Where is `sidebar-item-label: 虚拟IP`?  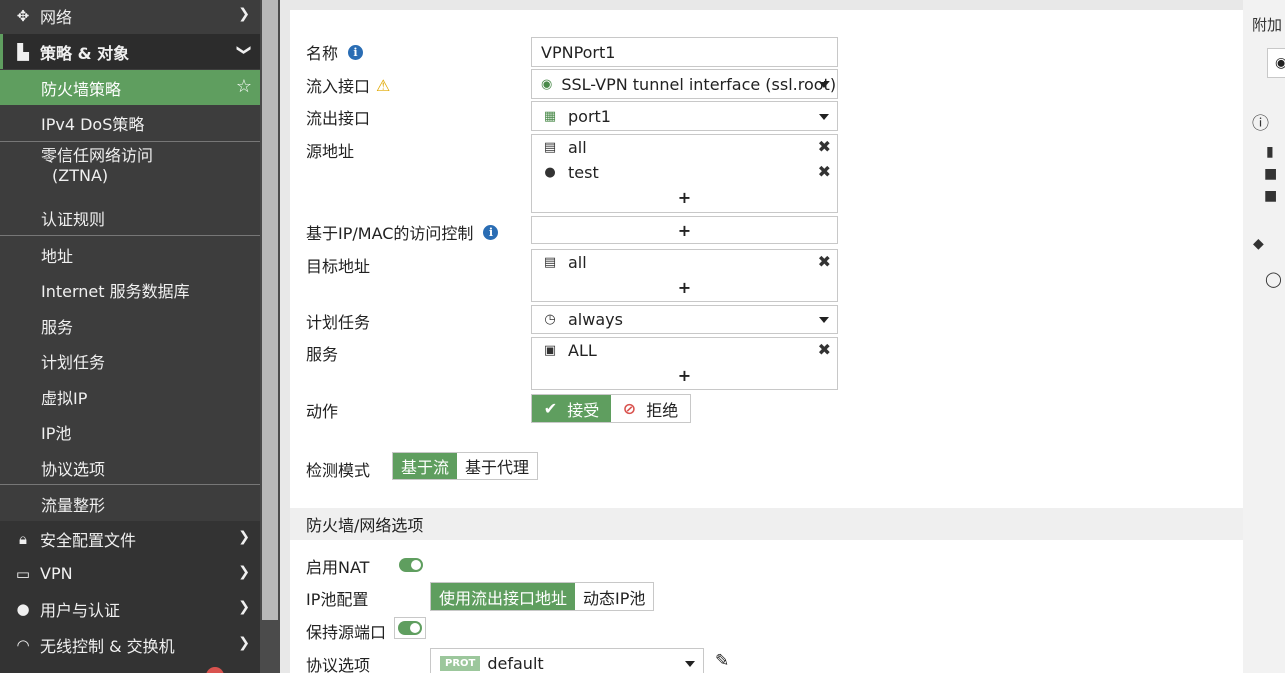
sidebar-item-label: 虚拟IP is located at coordinates (64, 398).